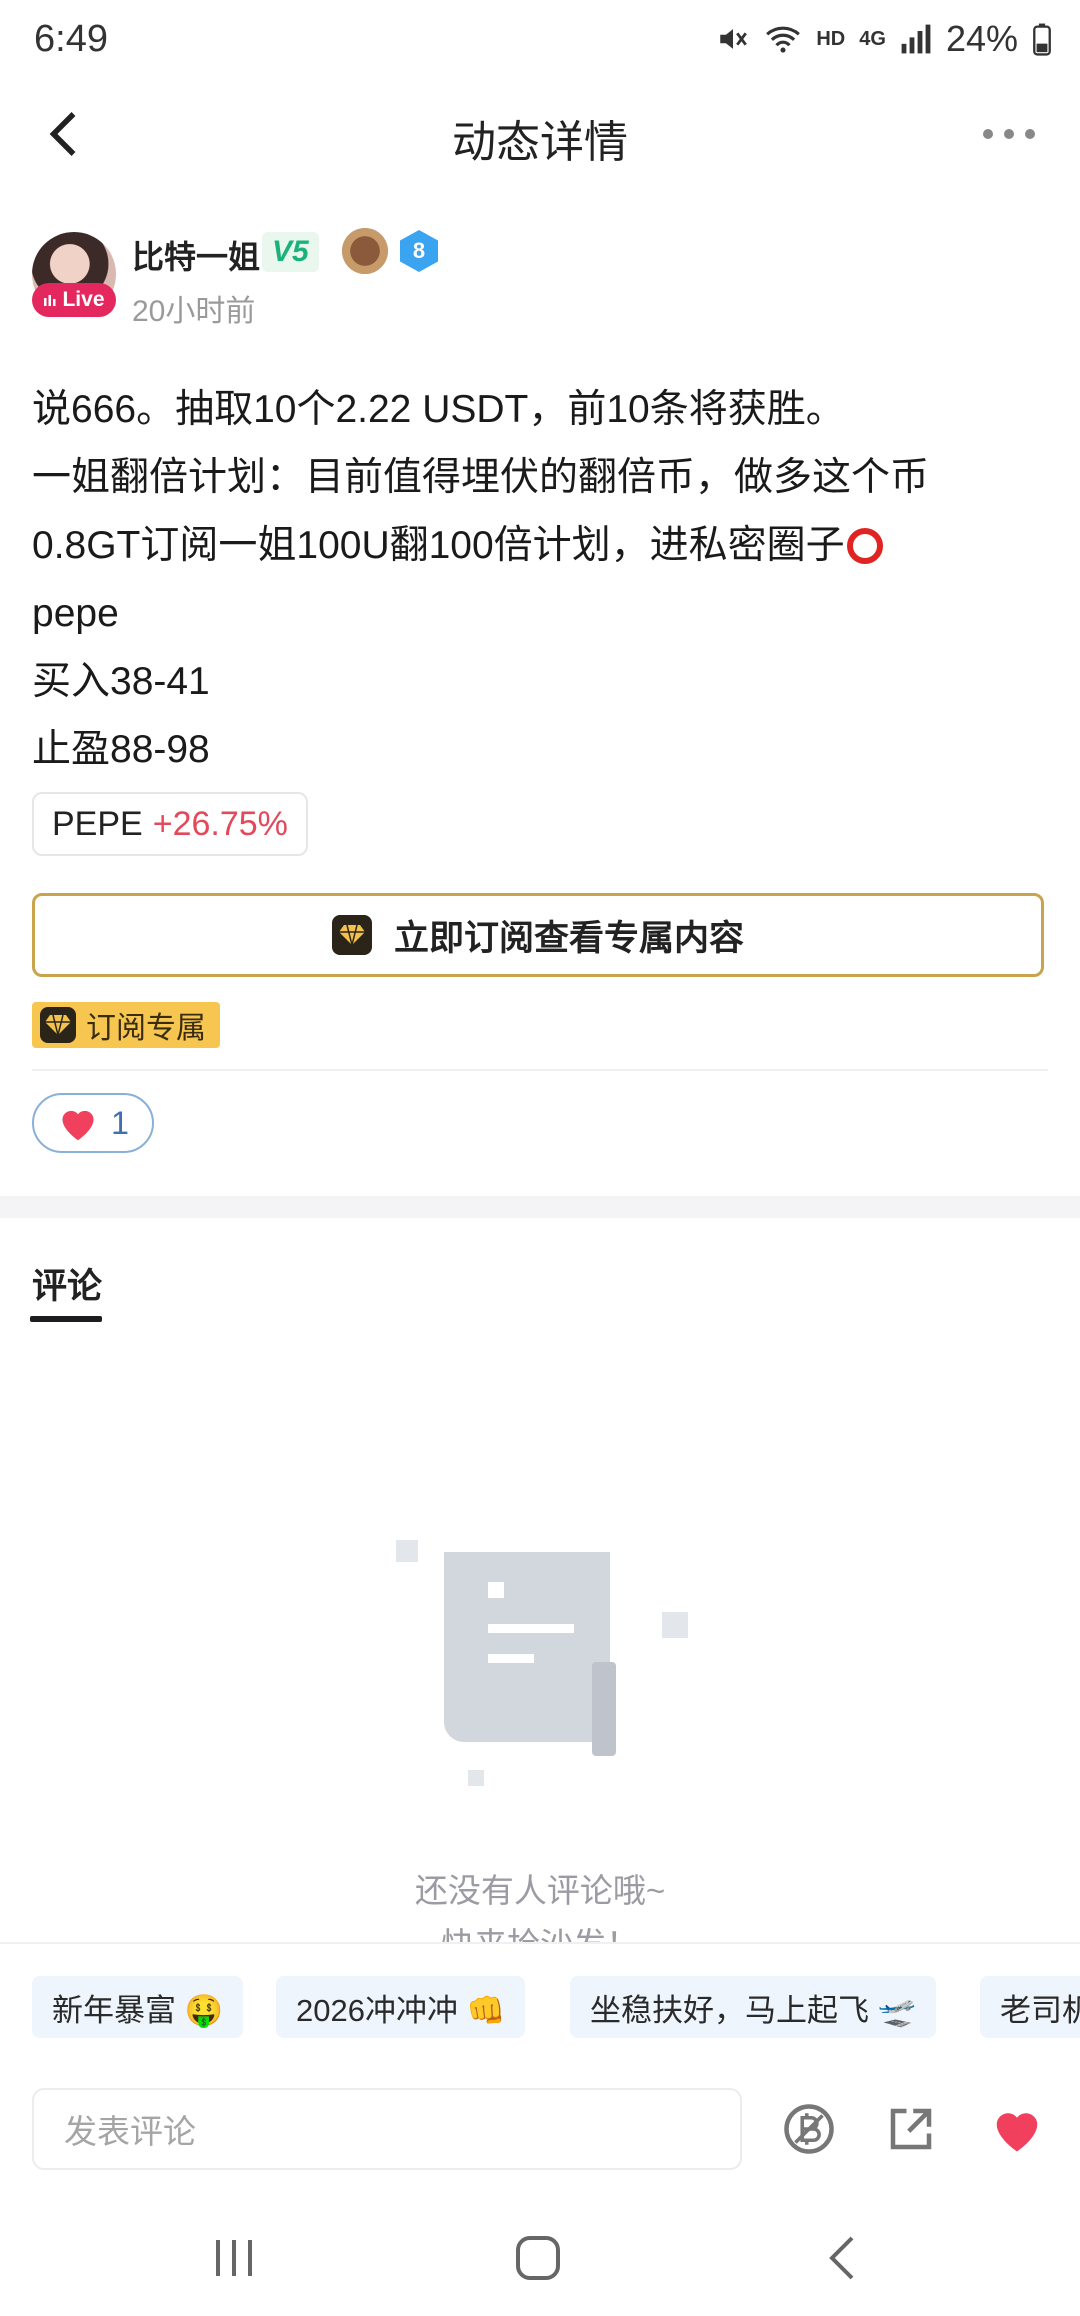  Describe the element at coordinates (540, 1070) in the screenshot. I see `divider` at that location.